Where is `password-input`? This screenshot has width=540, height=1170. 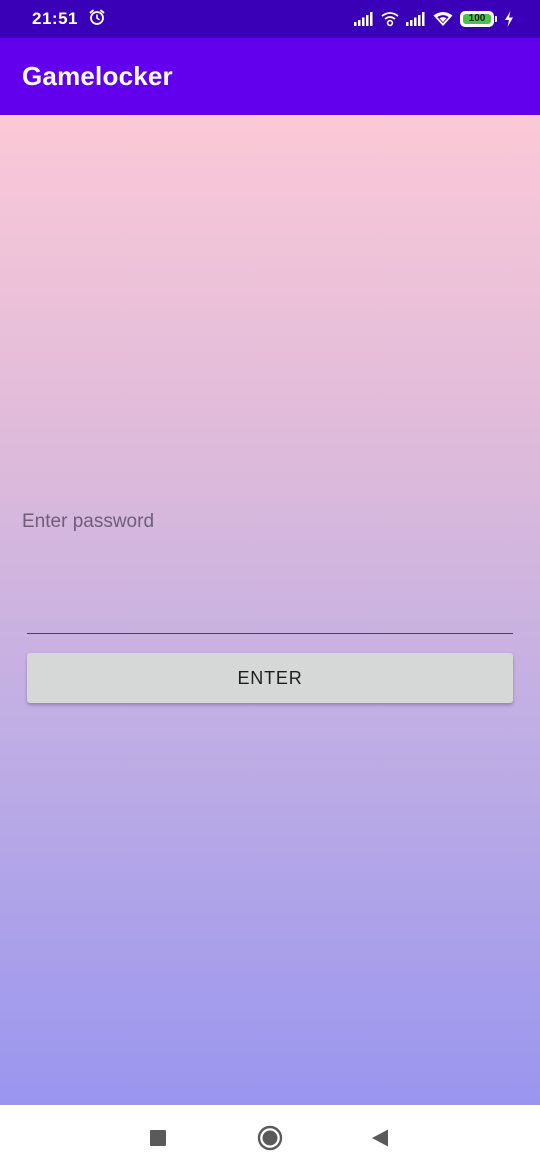 password-input is located at coordinates (270, 609).